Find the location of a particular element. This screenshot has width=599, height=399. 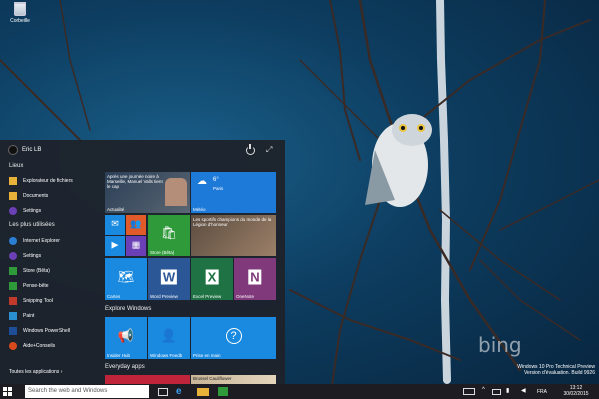

app-item-sticky-notes: Pense-bête is located at coordinates (52, 286).